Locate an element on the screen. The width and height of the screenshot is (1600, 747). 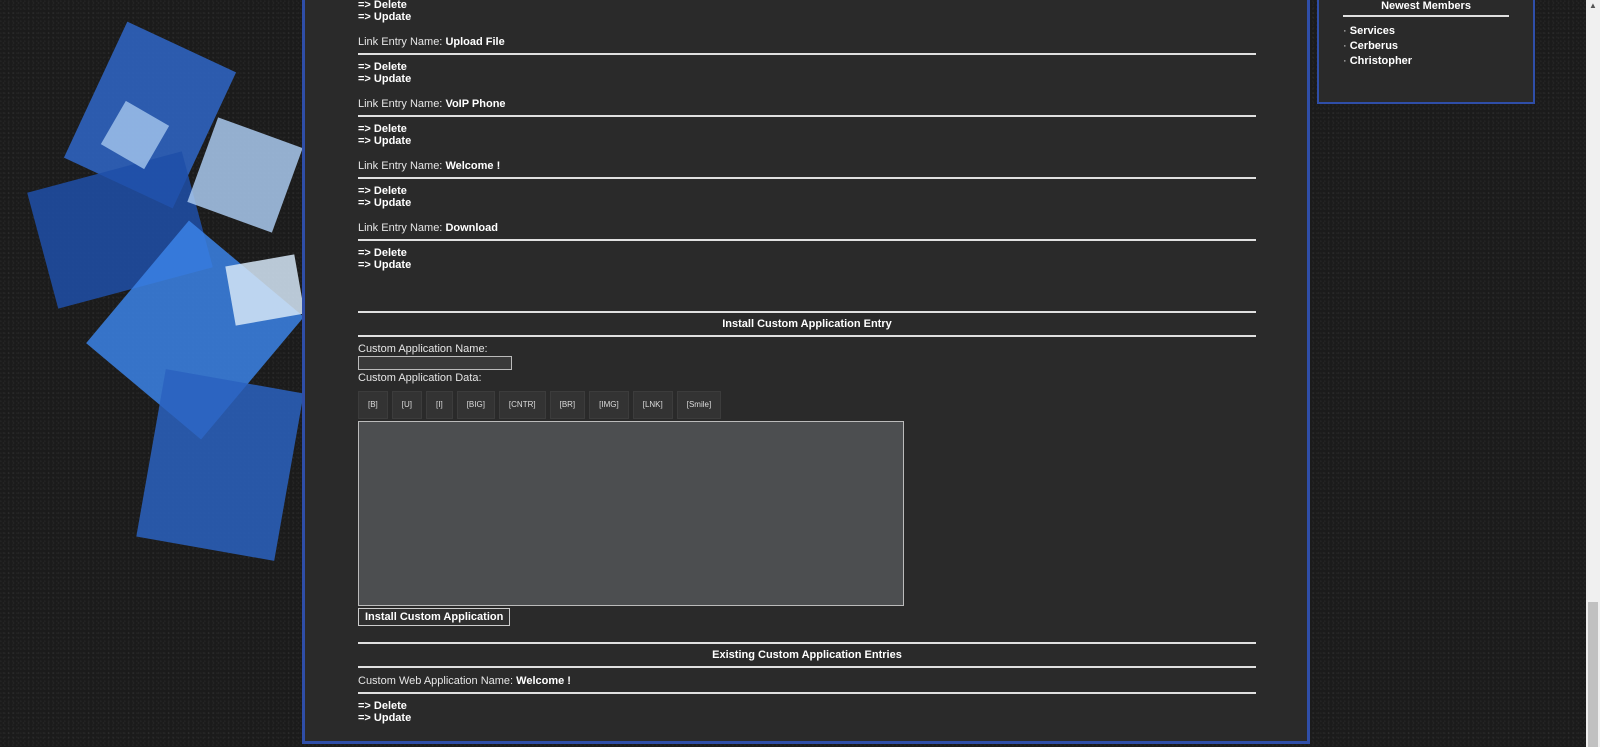
link-entry-name: Link Entry Name: Download is located at coordinates (428, 228).